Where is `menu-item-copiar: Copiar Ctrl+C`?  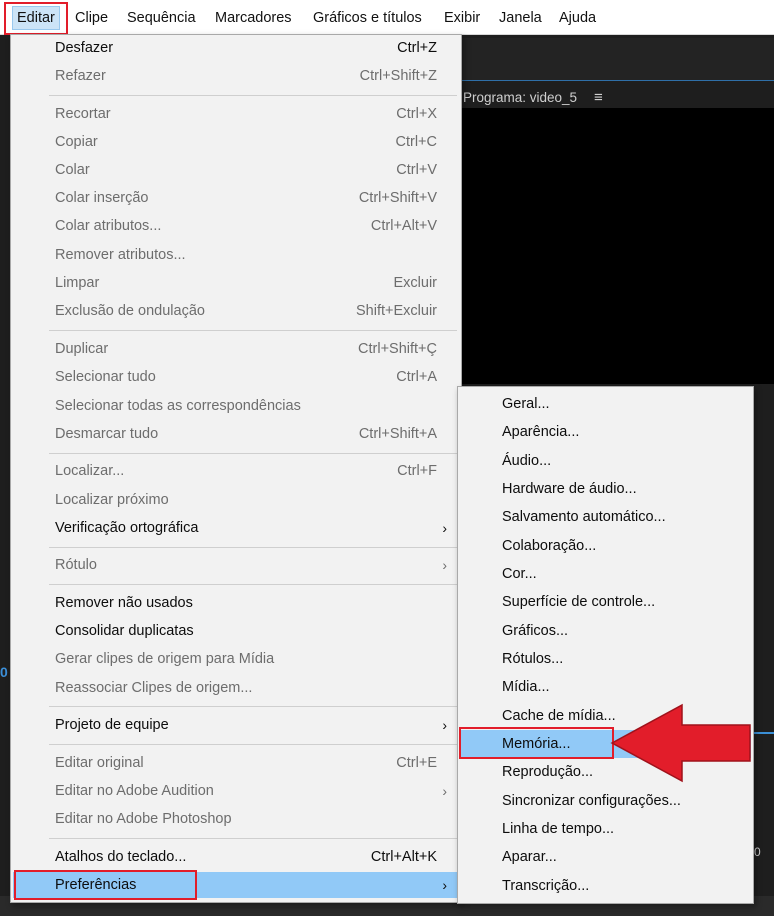 menu-item-copiar: Copiar Ctrl+C is located at coordinates (236, 142).